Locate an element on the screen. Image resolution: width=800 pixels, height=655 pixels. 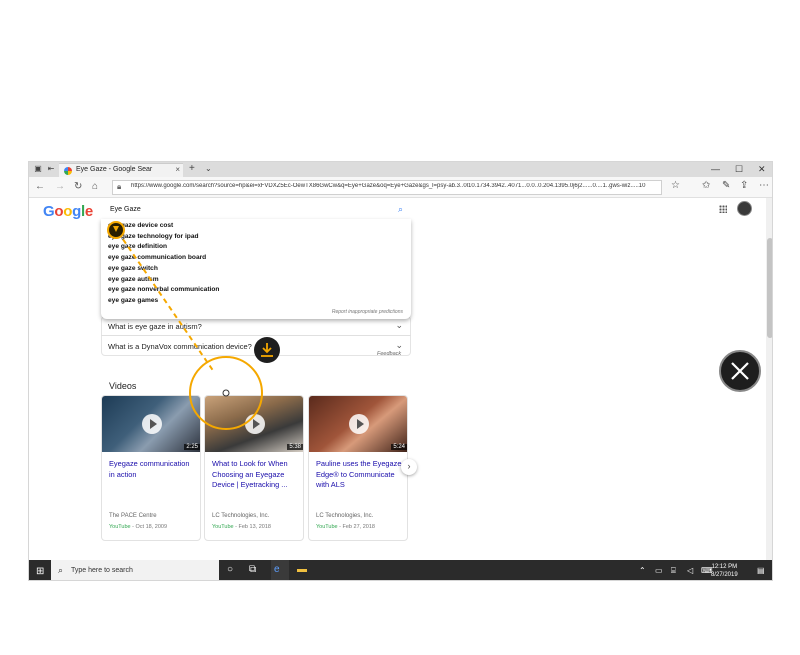
paa-question-text: What is eye gaze in autism? is located at coordinates (155, 326).